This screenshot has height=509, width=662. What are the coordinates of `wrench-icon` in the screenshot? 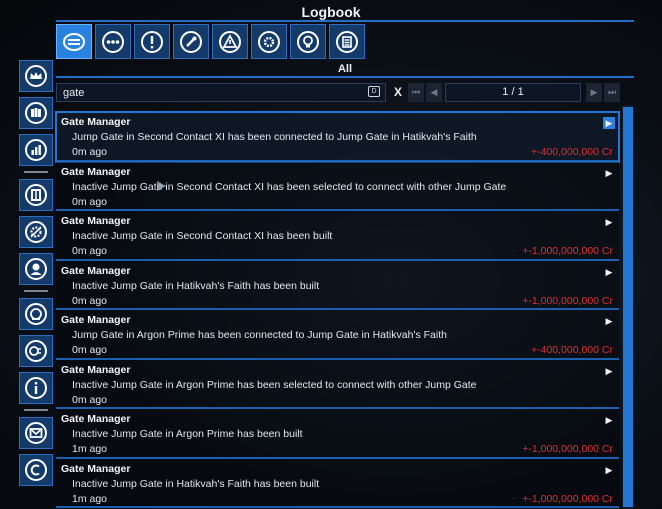 It's located at (191, 41).